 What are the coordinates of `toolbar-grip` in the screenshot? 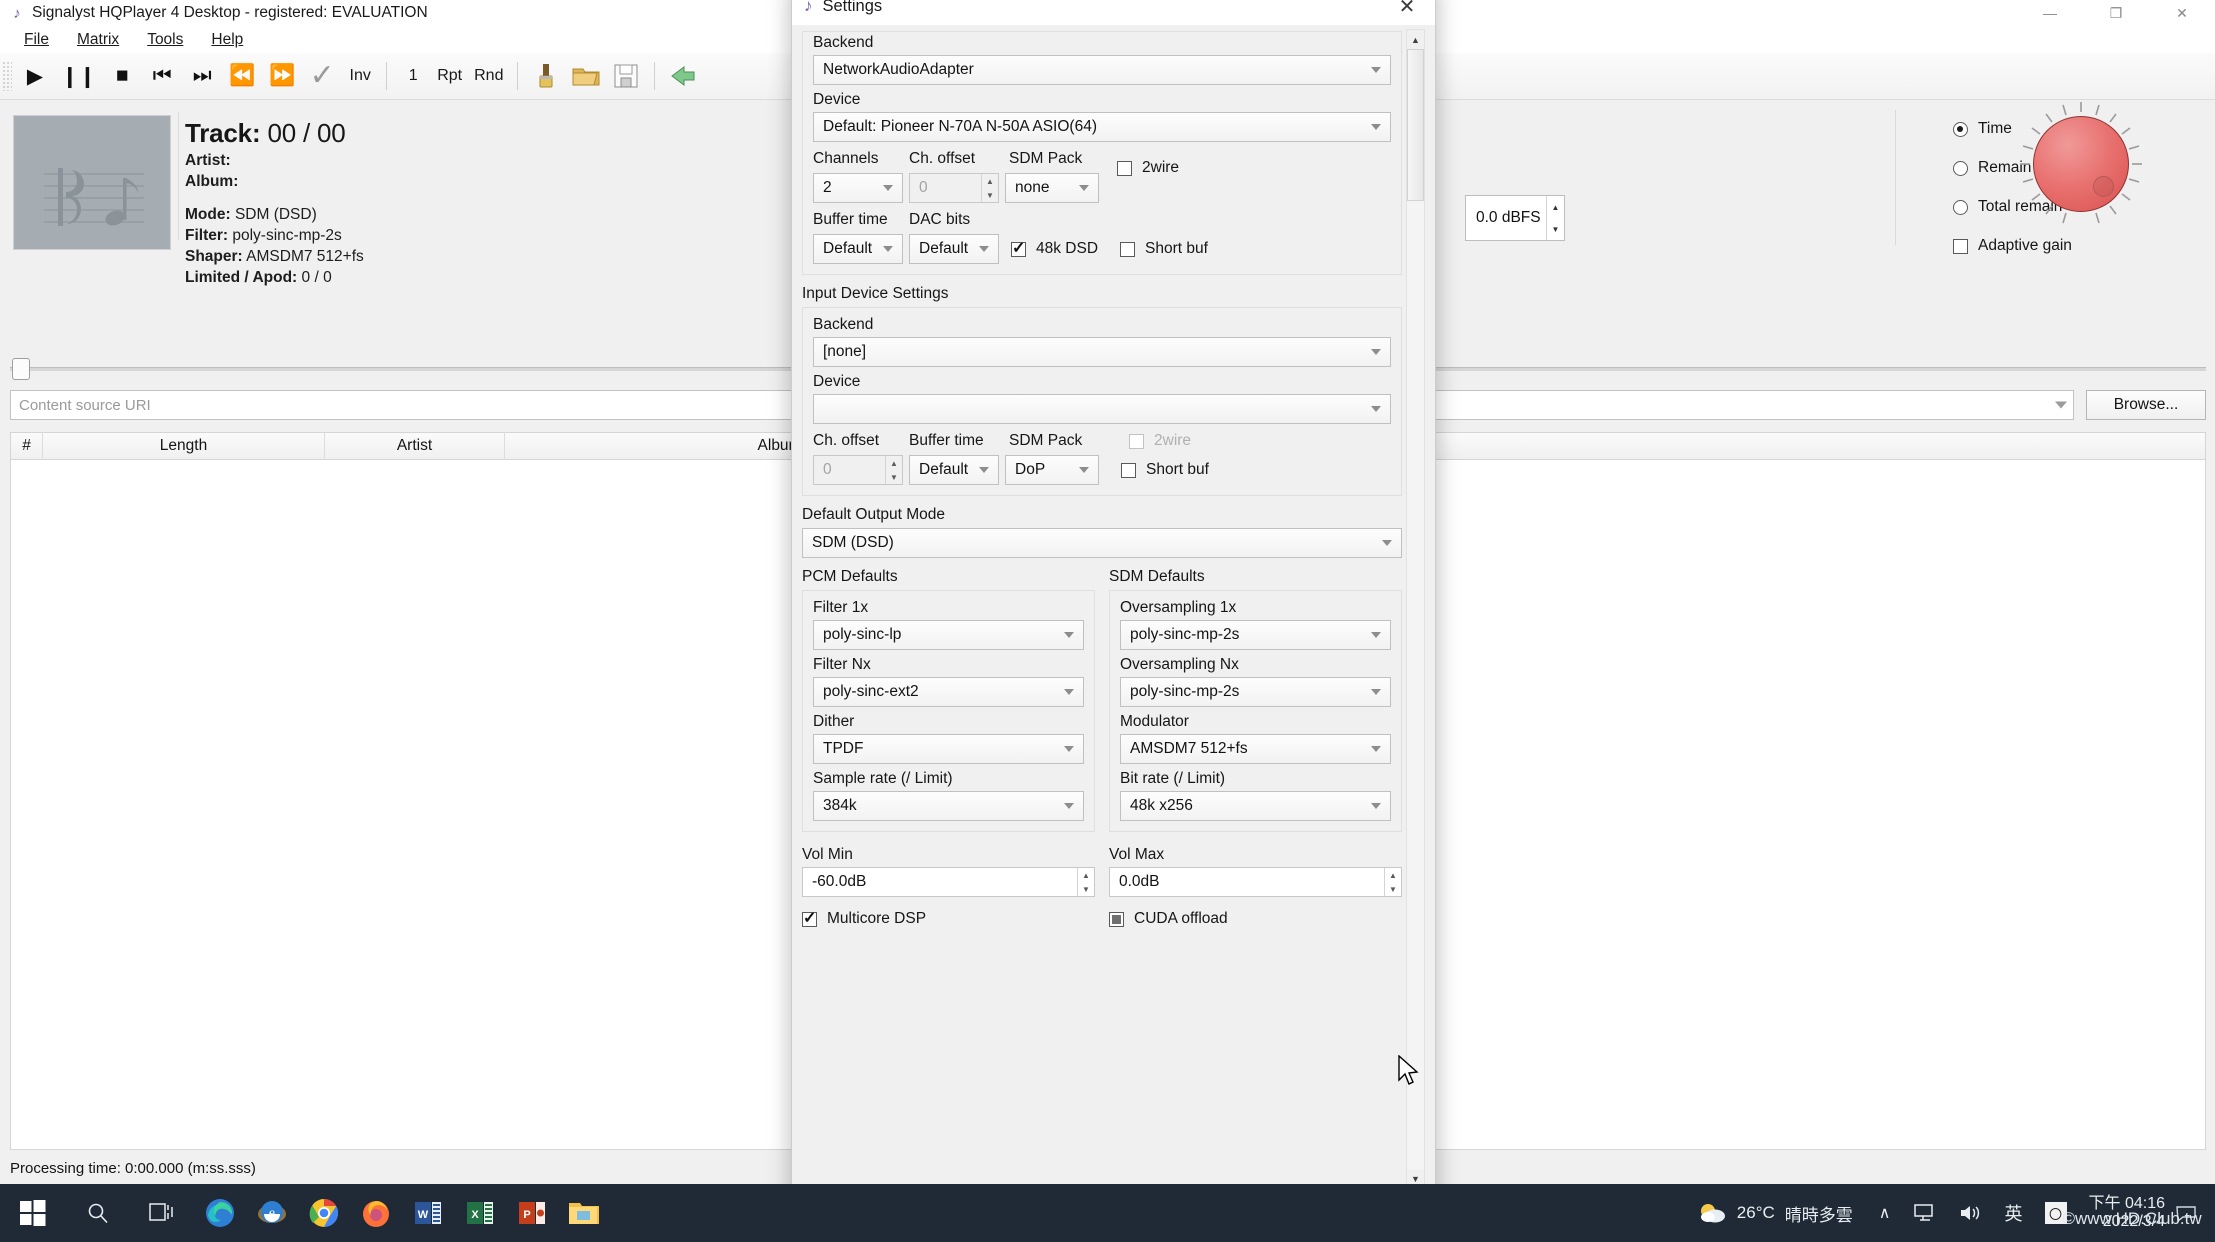 It's located at (7, 76).